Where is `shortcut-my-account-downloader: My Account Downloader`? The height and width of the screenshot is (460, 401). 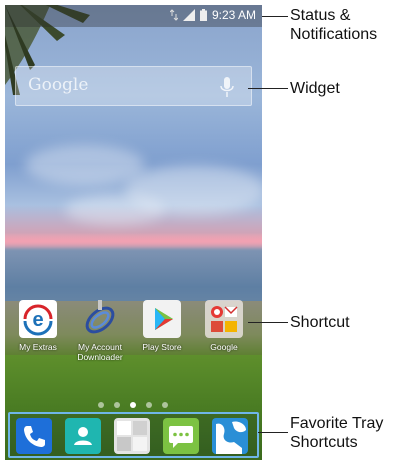
shortcut-my-account-downloader: My Account Downloader is located at coordinates (100, 331).